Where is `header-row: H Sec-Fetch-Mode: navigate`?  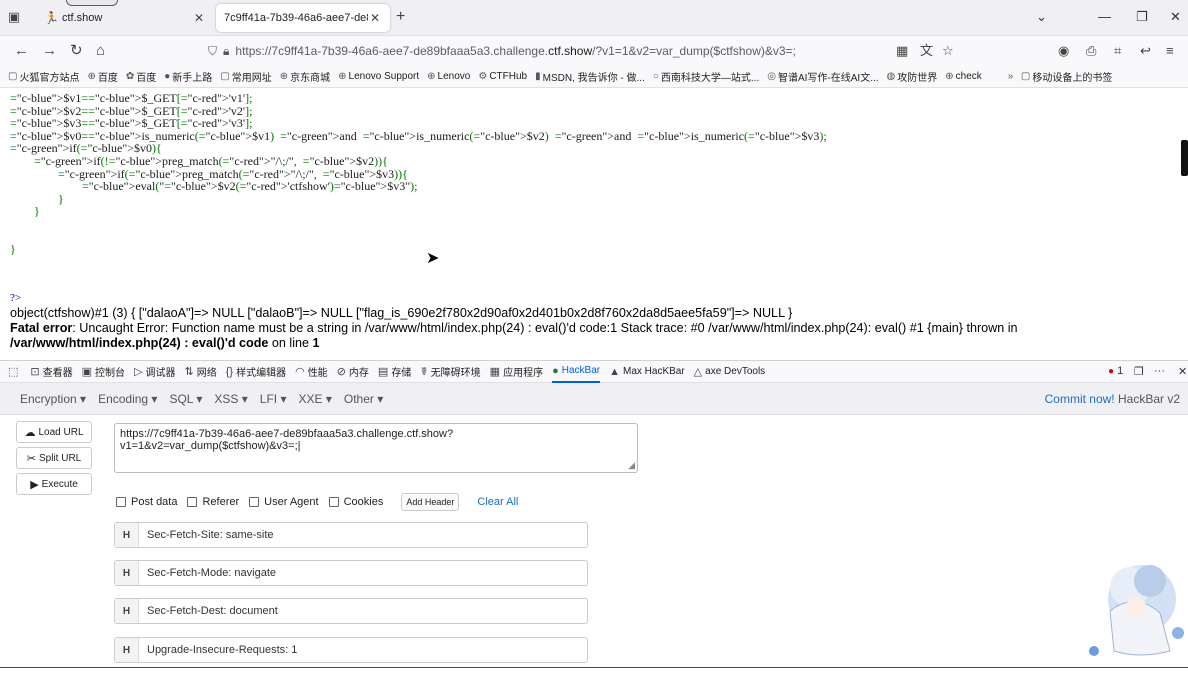 header-row: H Sec-Fetch-Mode: navigate is located at coordinates (351, 573).